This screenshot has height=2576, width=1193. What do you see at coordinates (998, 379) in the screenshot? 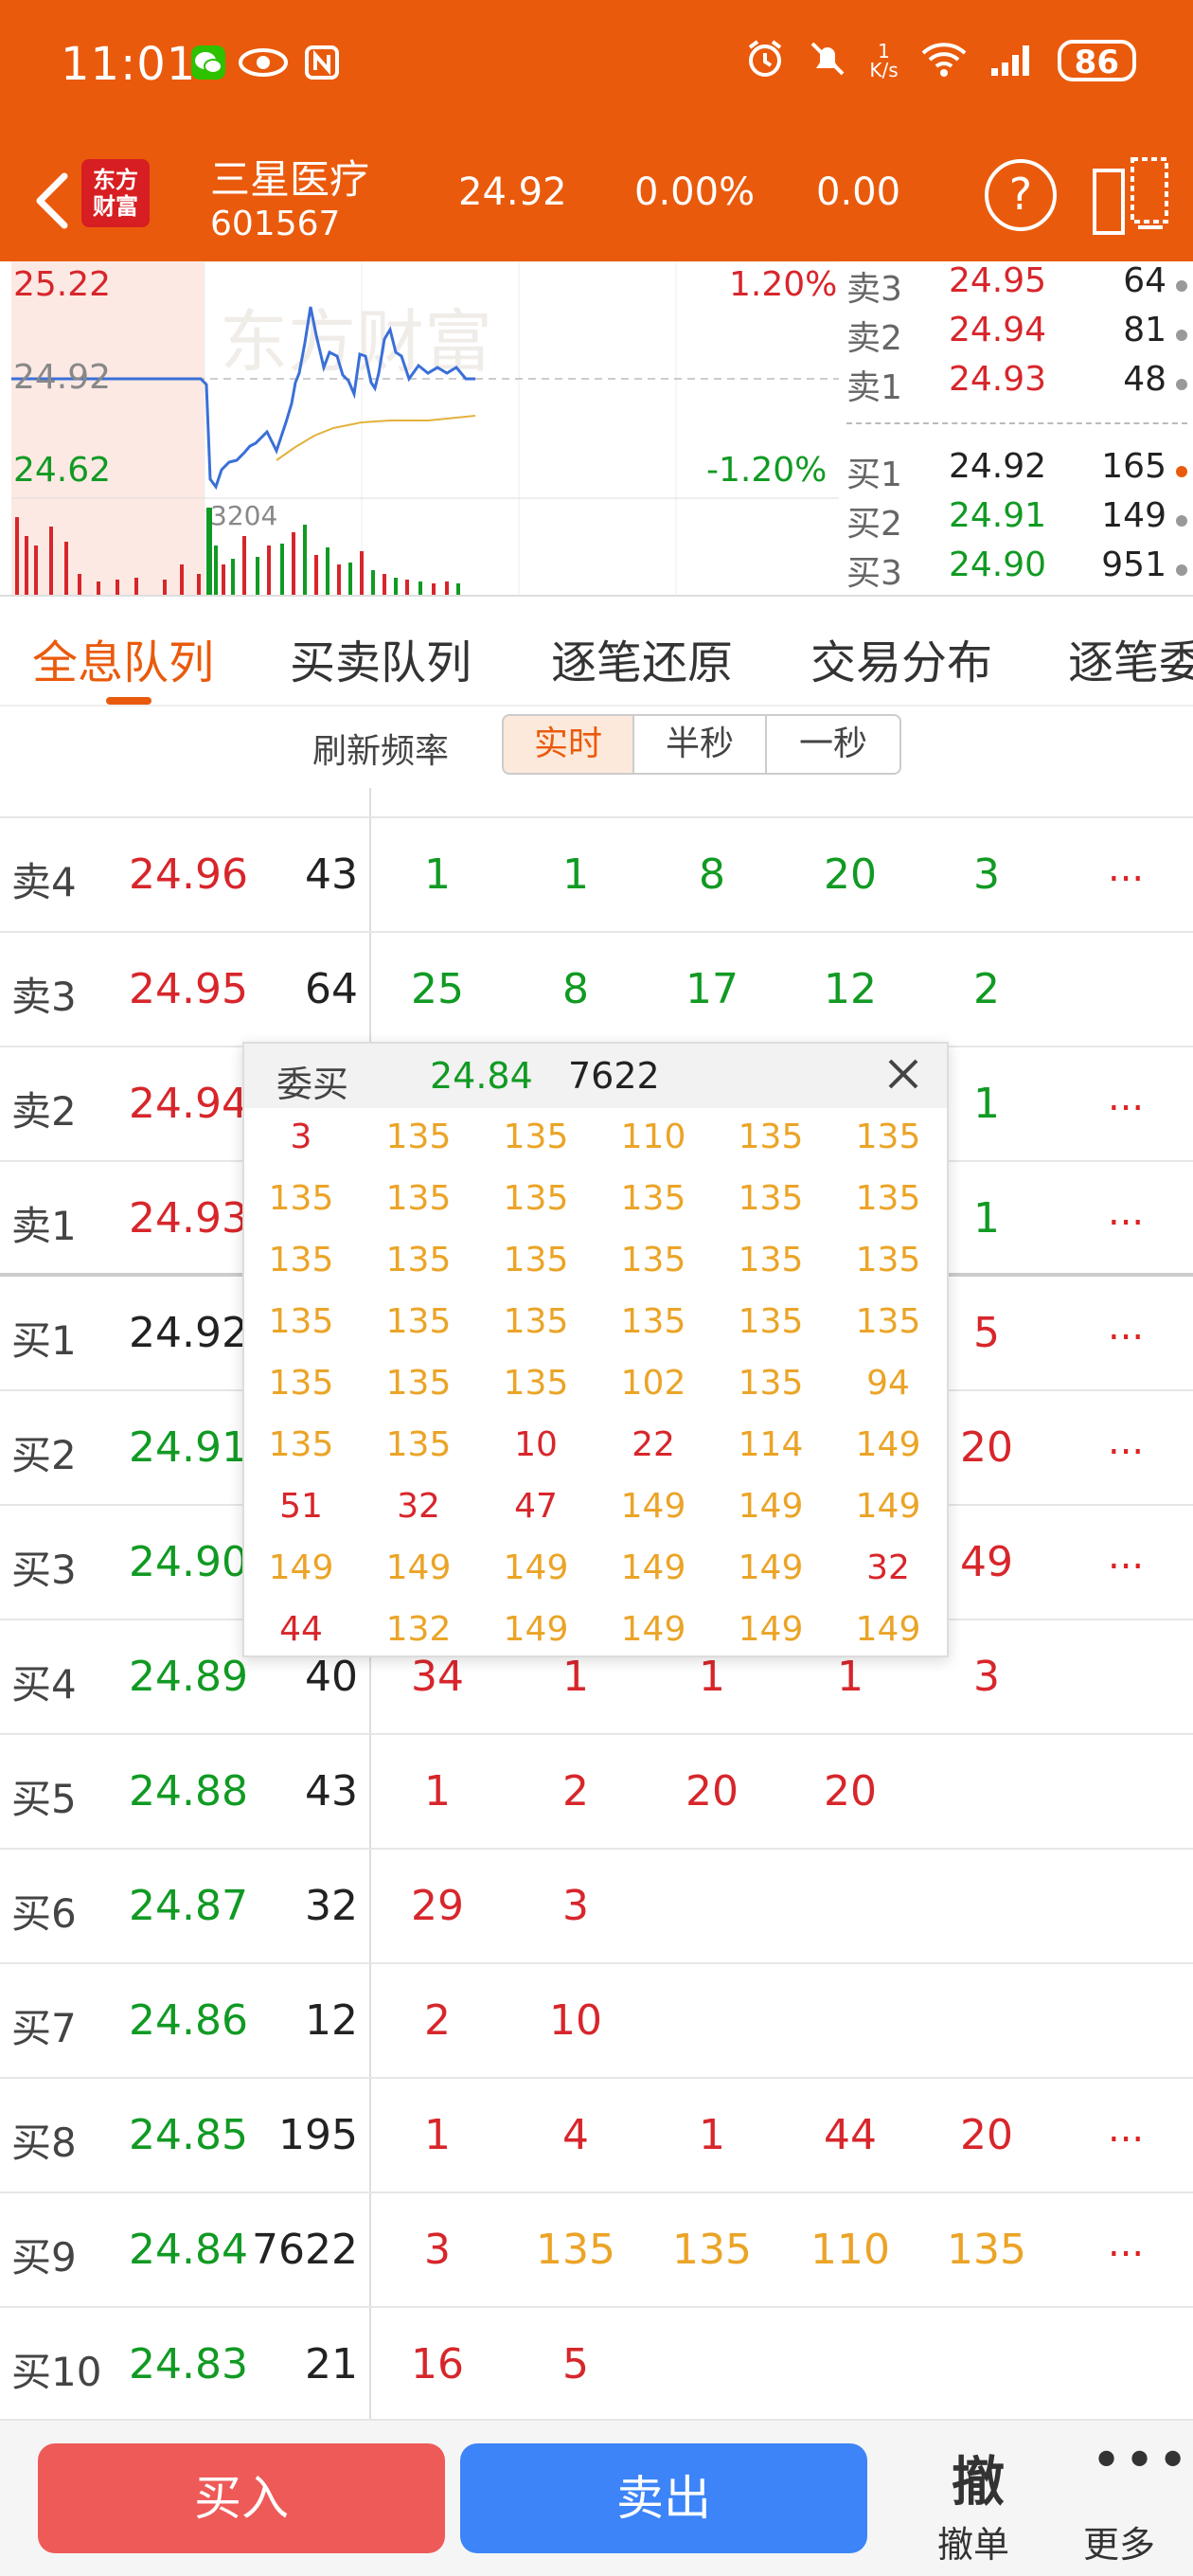
I see `order-book-price: 24.93` at bounding box center [998, 379].